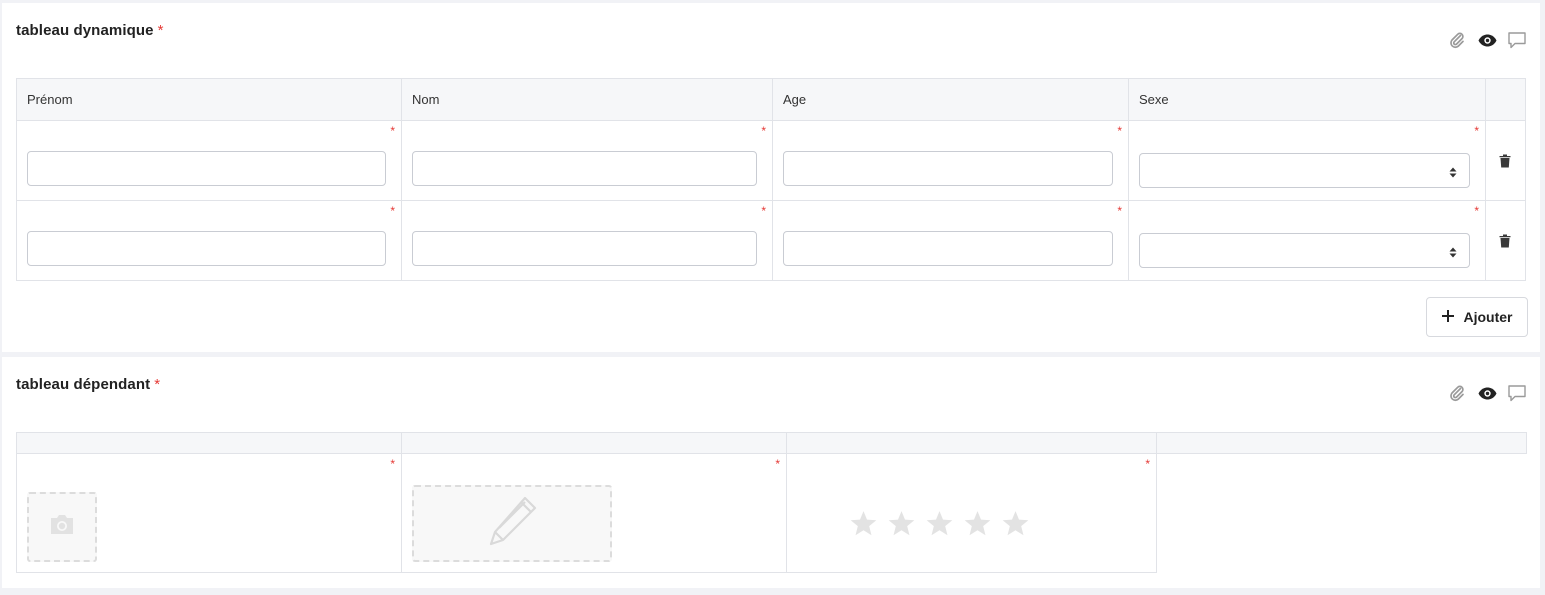 The width and height of the screenshot is (1545, 595). Describe the element at coordinates (209, 513) in the screenshot. I see `cell-photo: *` at that location.